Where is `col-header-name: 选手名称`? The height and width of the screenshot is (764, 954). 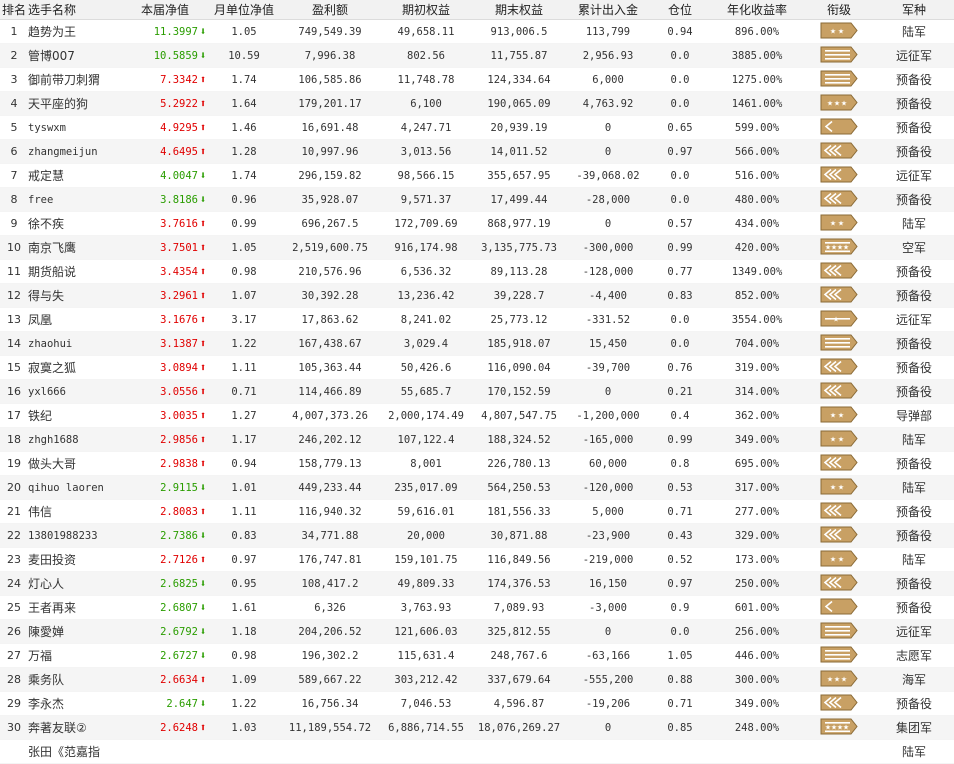 col-header-name: 选手名称 is located at coordinates (75, 10).